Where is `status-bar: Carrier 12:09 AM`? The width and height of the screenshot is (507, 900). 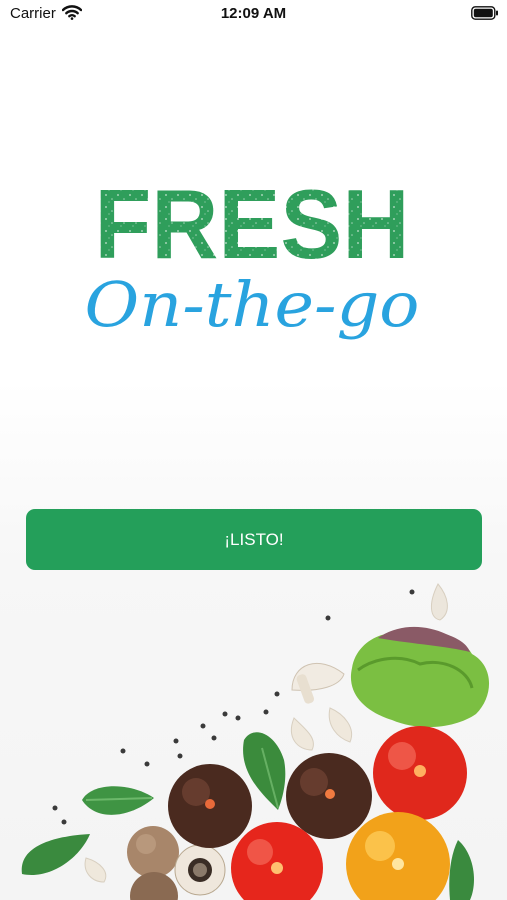
status-bar: Carrier 12:09 AM is located at coordinates (253, 14).